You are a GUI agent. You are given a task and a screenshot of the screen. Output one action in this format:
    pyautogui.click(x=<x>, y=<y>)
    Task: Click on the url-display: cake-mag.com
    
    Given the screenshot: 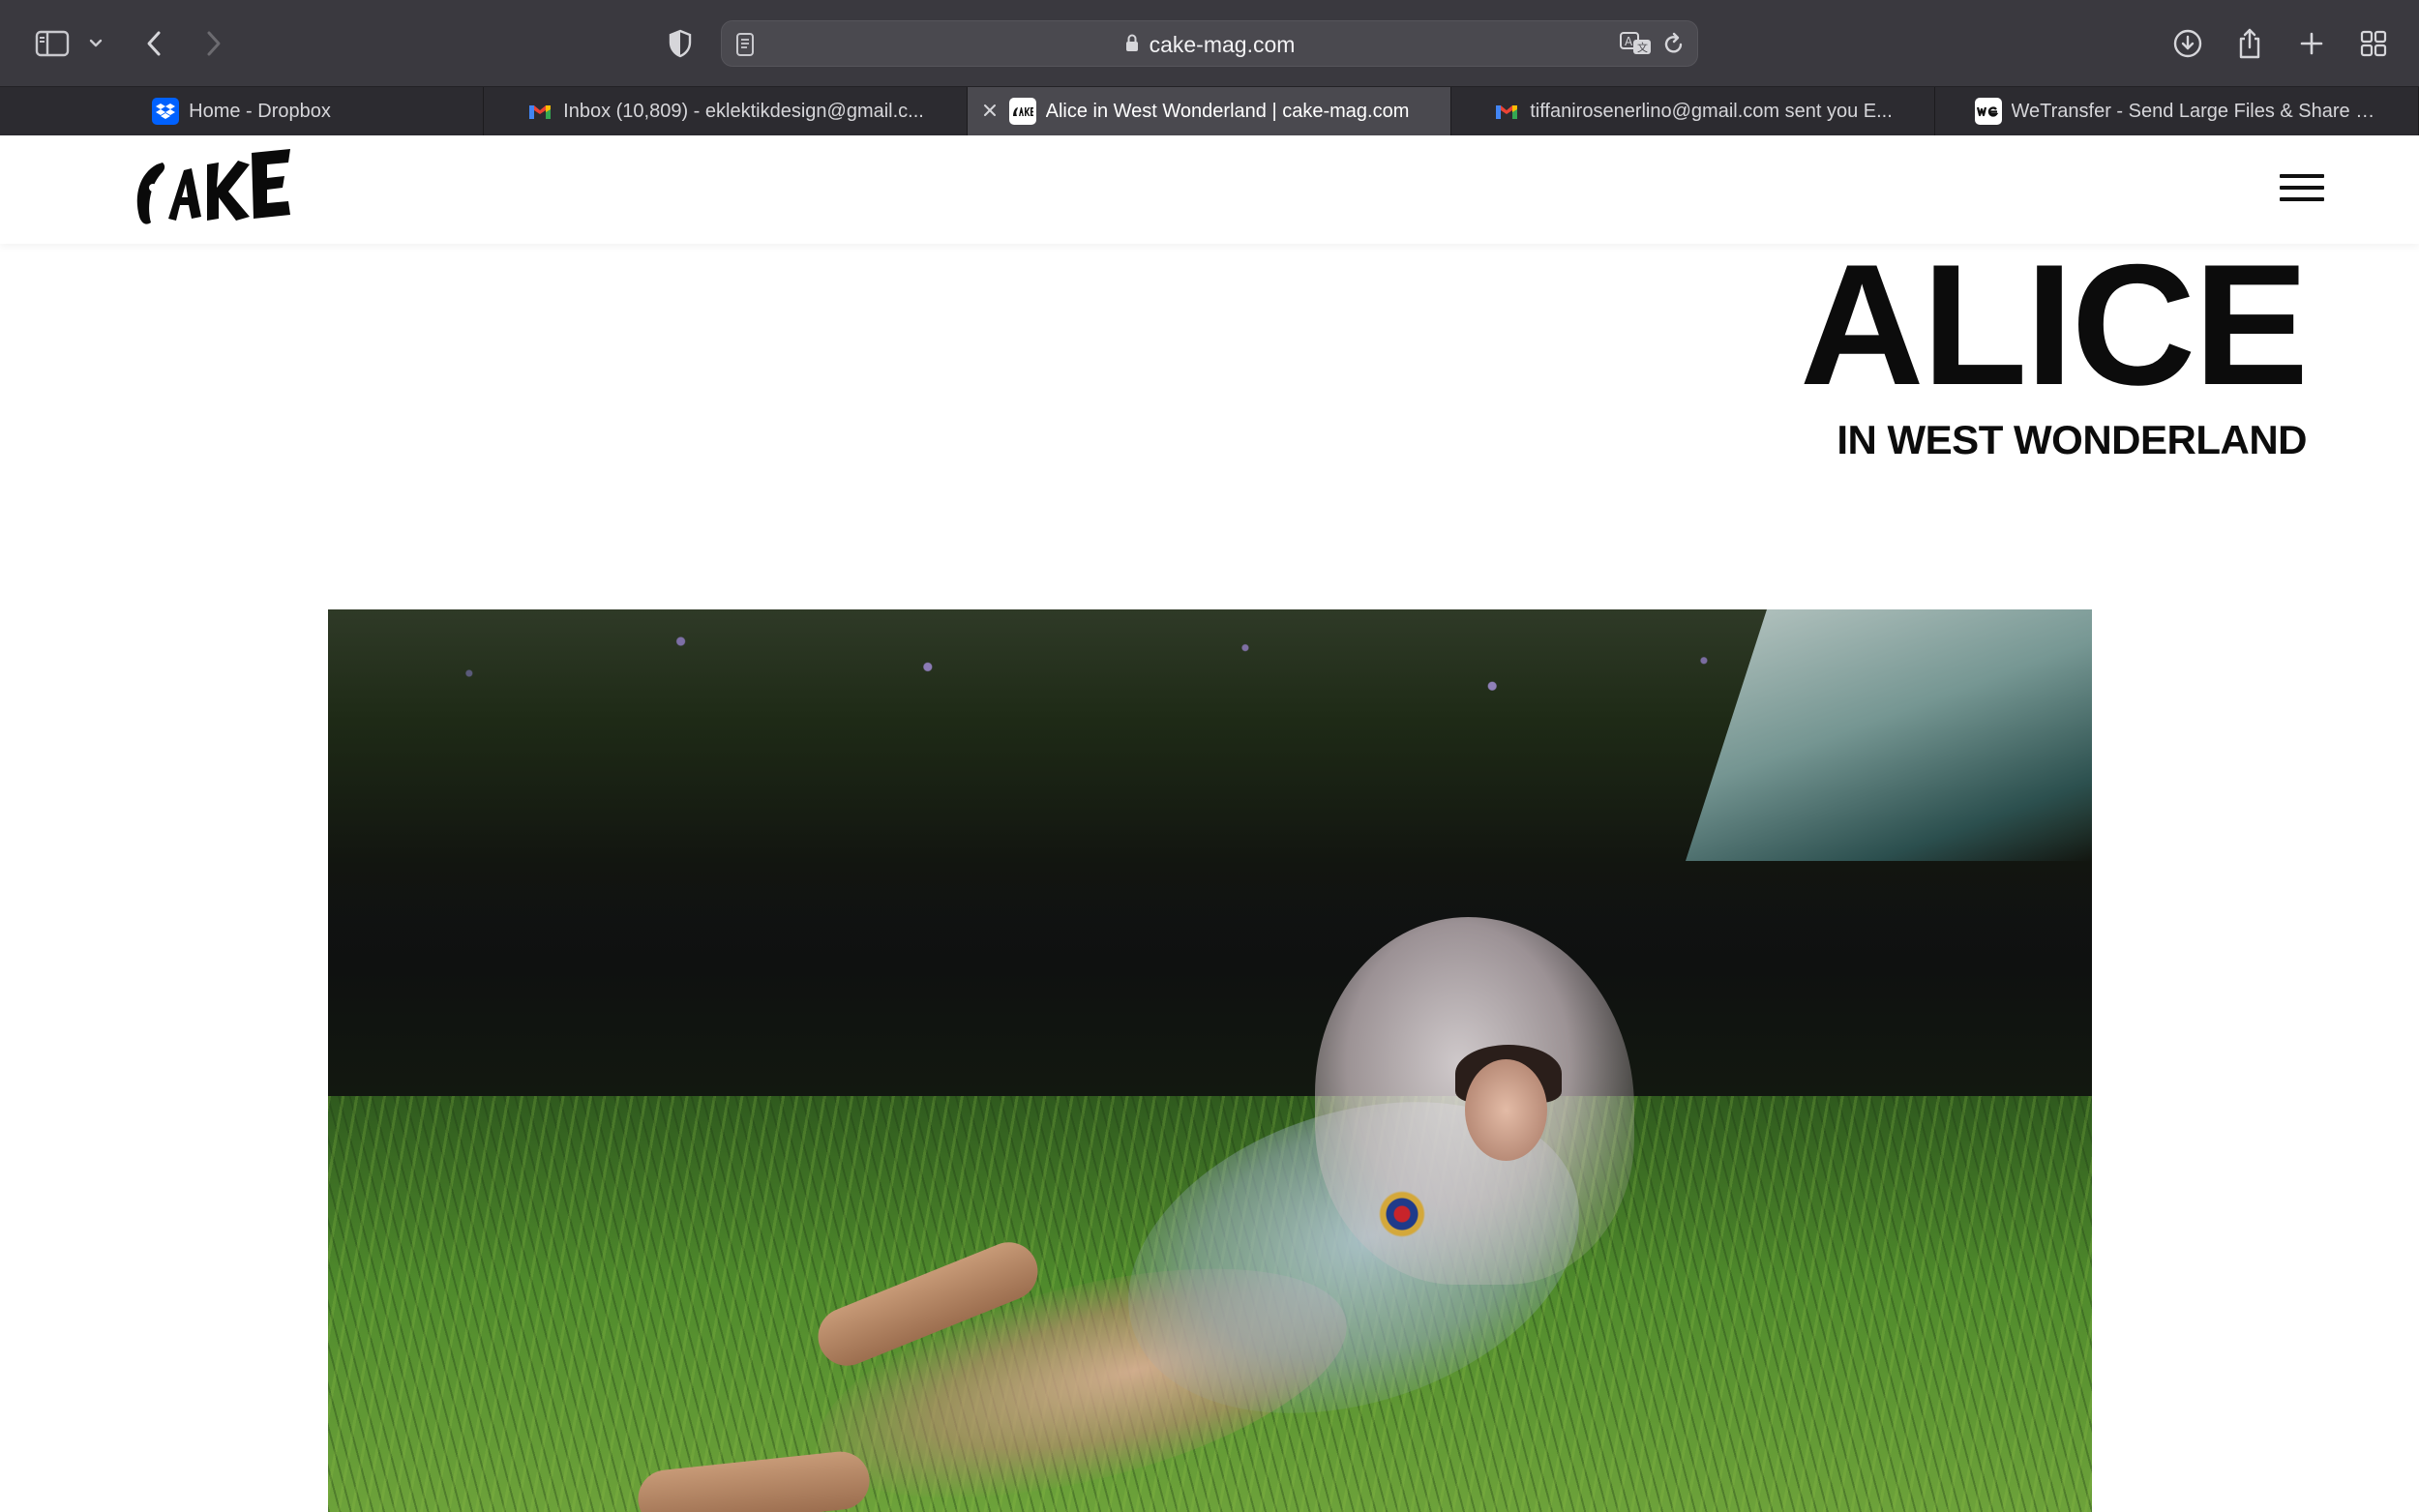 What is the action you would take?
    pyautogui.click(x=1209, y=45)
    